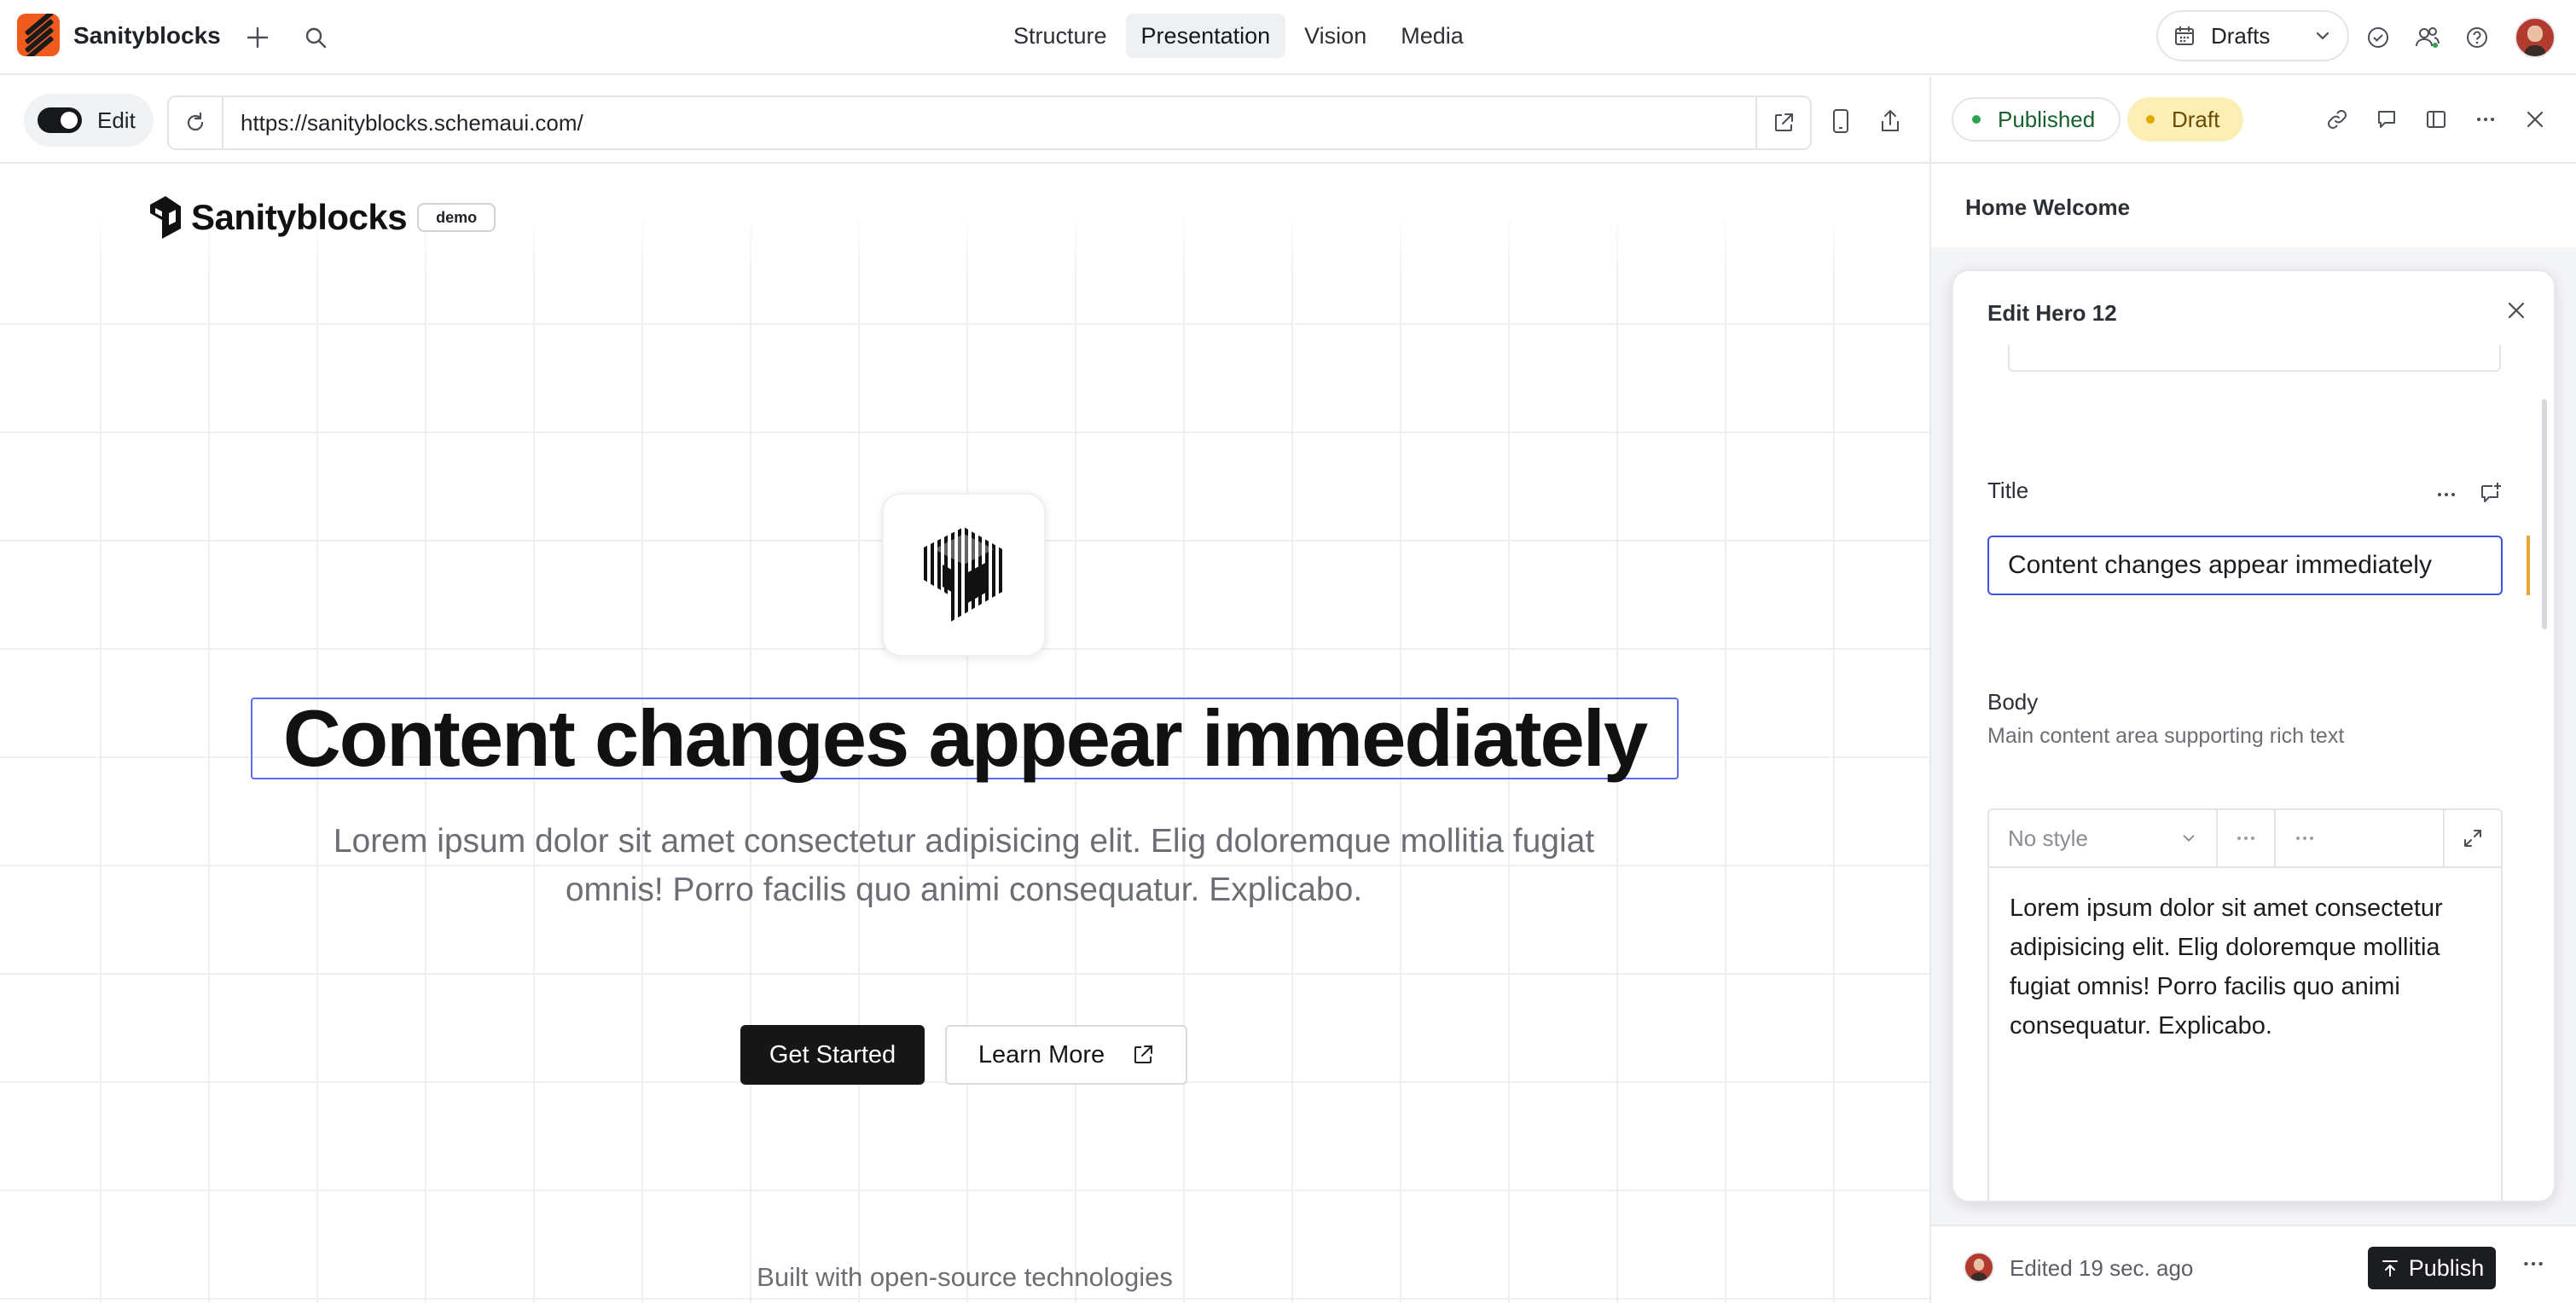 The image size is (2576, 1303). I want to click on style-select-label: No style, so click(2048, 838).